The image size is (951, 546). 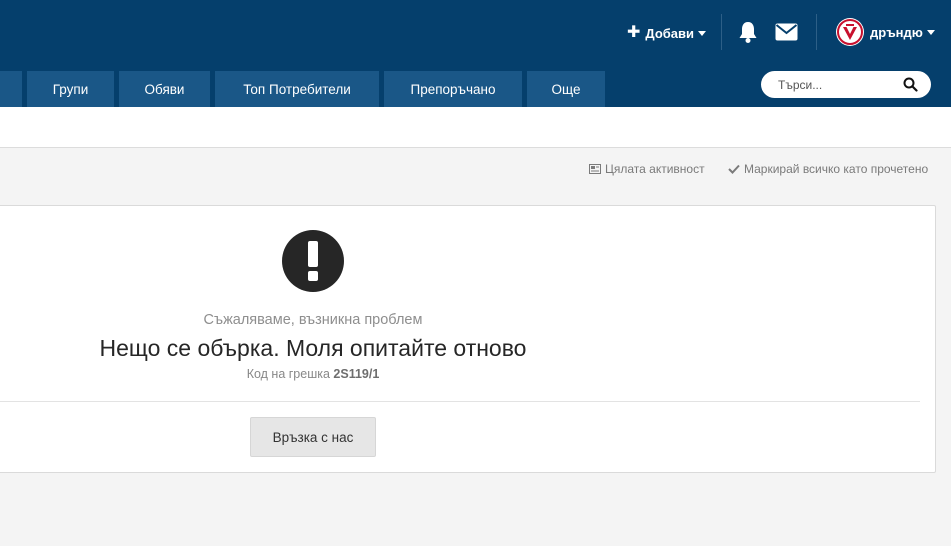 What do you see at coordinates (70, 89) in the screenshot?
I see `nav-item-groups: Групи` at bounding box center [70, 89].